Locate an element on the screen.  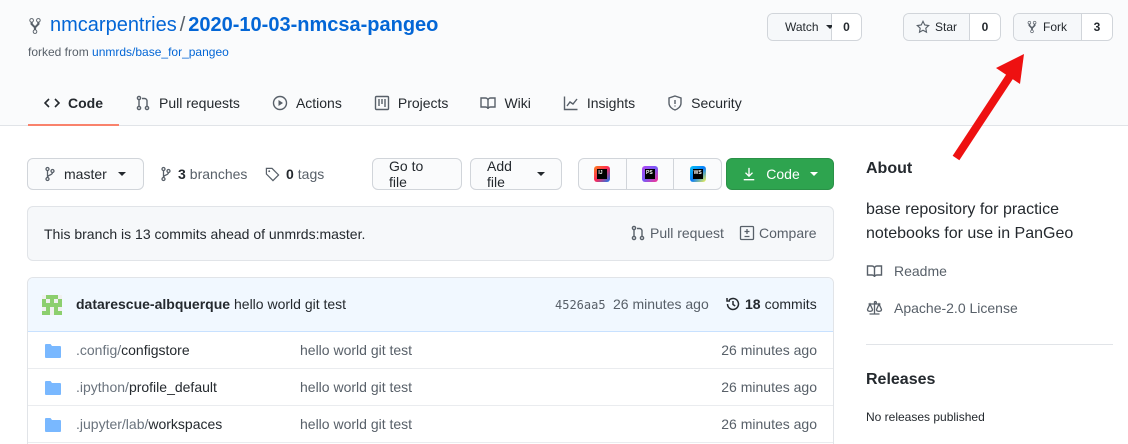
branches-count: 3 is located at coordinates (182, 174).